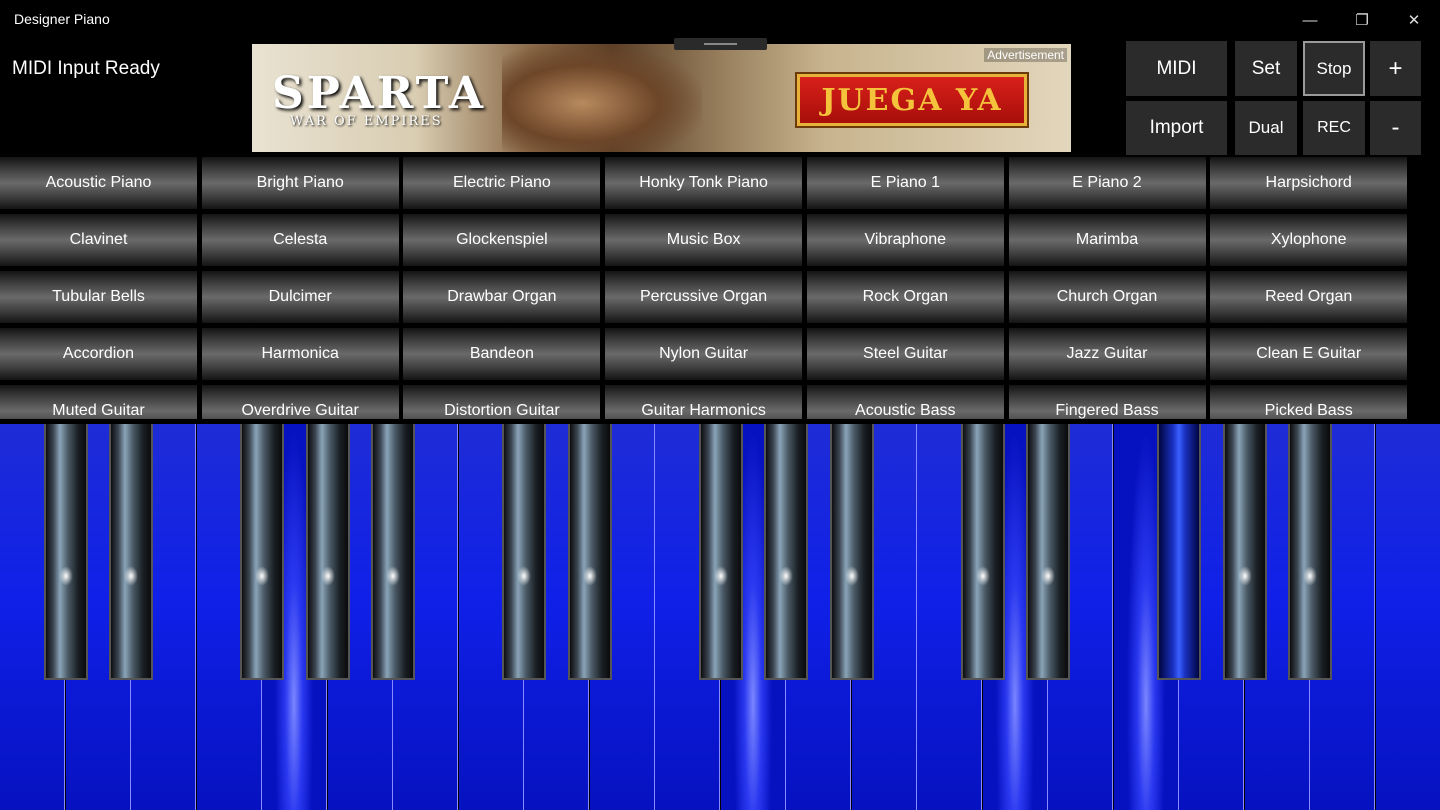  Describe the element at coordinates (300, 183) in the screenshot. I see `instrument-button: Bright Piano` at that location.